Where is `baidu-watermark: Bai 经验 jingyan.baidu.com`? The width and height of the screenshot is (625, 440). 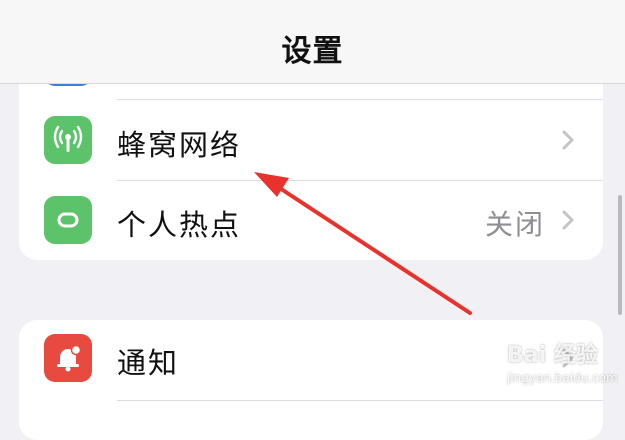 baidu-watermark: Bai 经验 jingyan.baidu.com is located at coordinates (562, 365).